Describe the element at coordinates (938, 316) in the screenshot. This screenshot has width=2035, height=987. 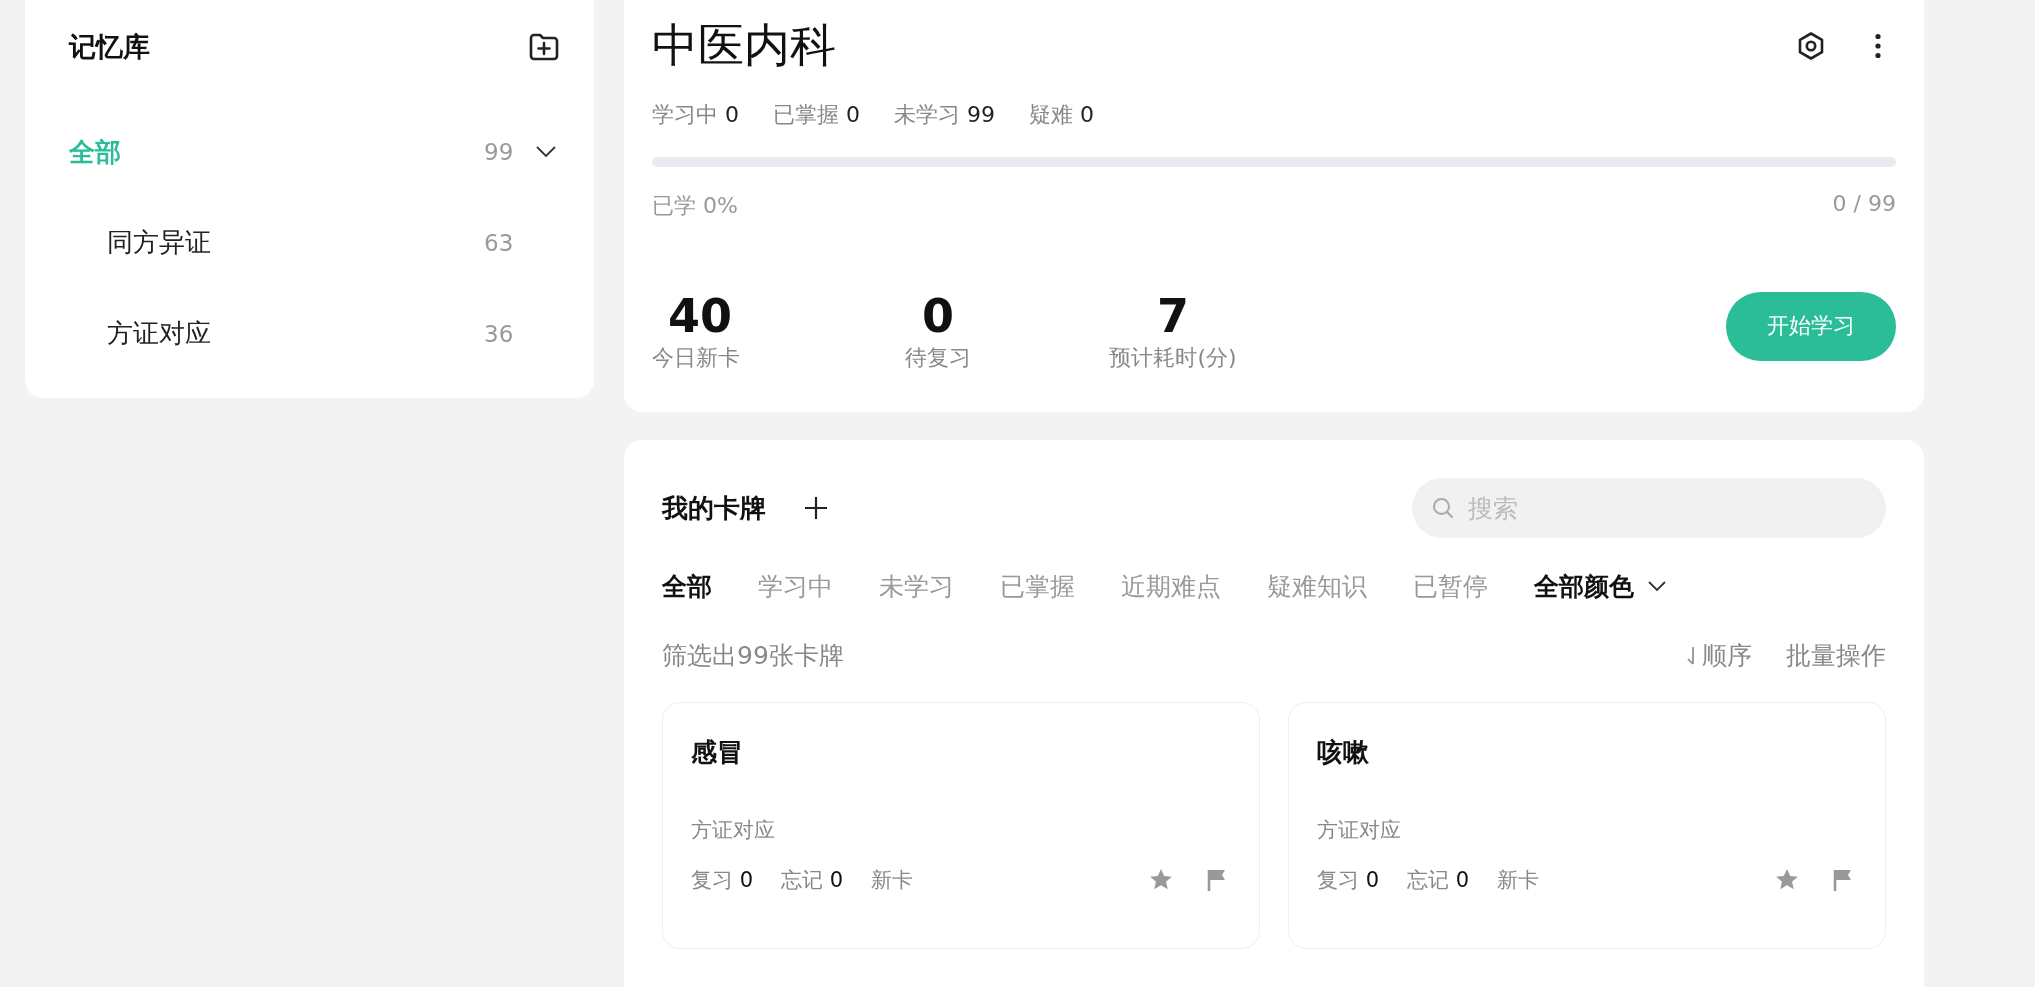
I see `summary-value: 0` at that location.